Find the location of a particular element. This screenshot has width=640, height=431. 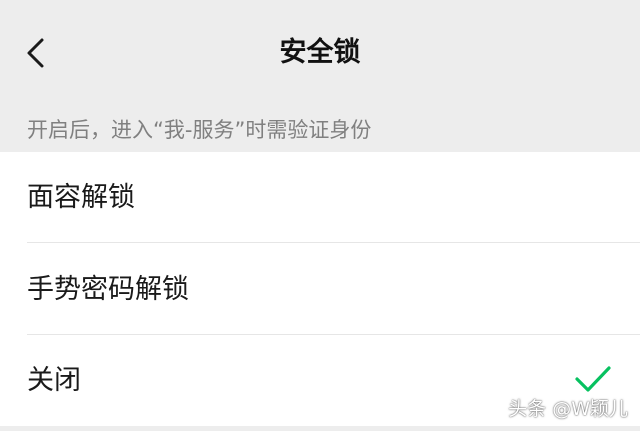

watermark: 头条 @W颖儿 is located at coordinates (568, 409).